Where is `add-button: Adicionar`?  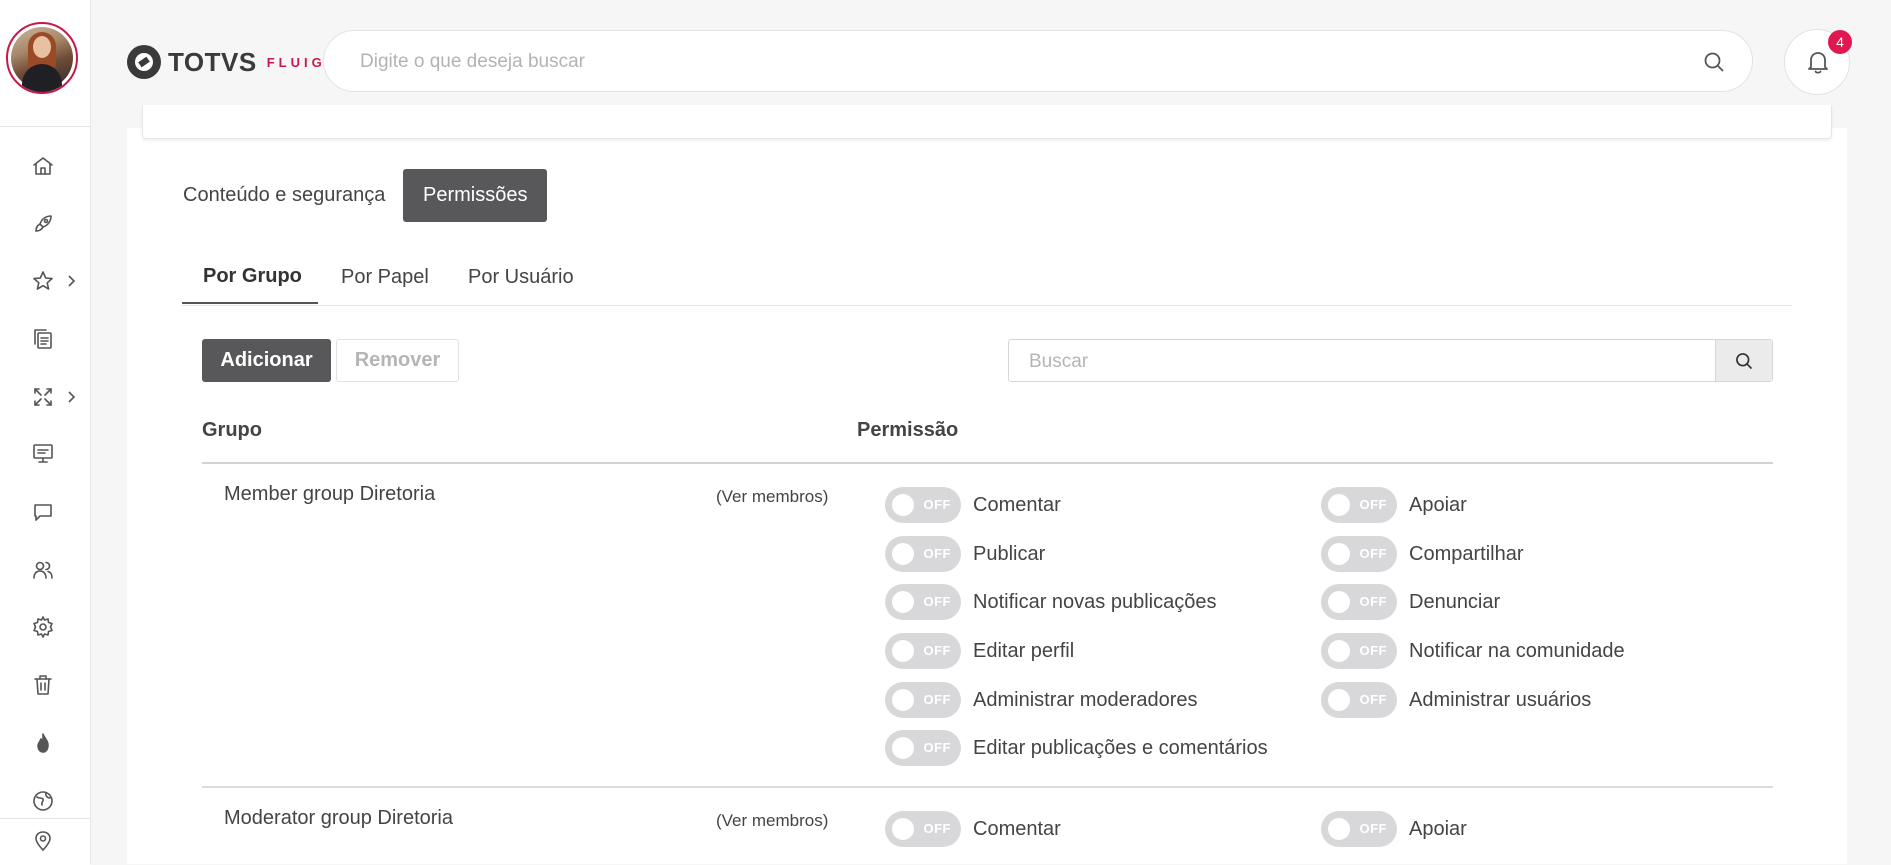 add-button: Adicionar is located at coordinates (266, 360).